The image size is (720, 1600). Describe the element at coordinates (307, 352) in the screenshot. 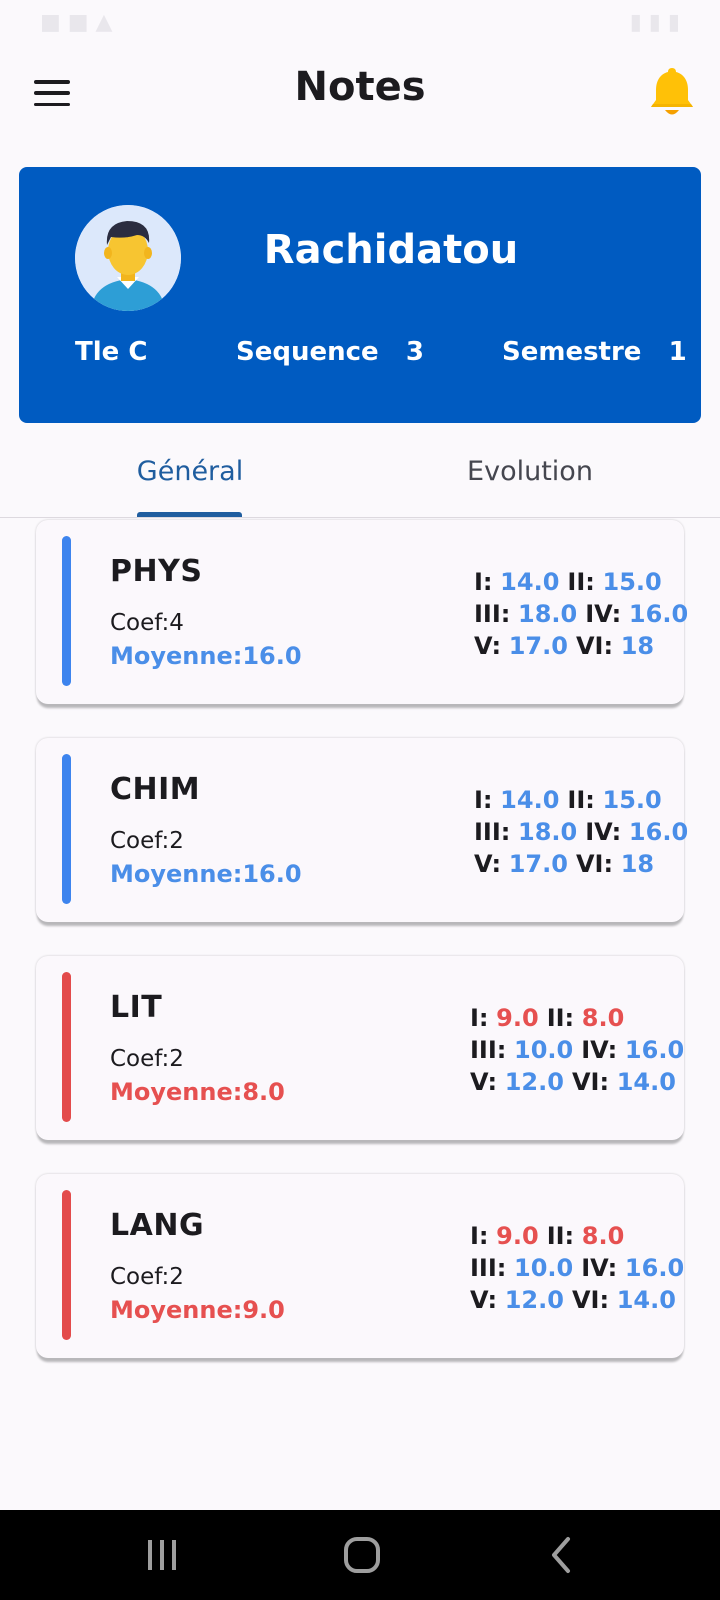

I see `sequence-label: Sequence` at that location.